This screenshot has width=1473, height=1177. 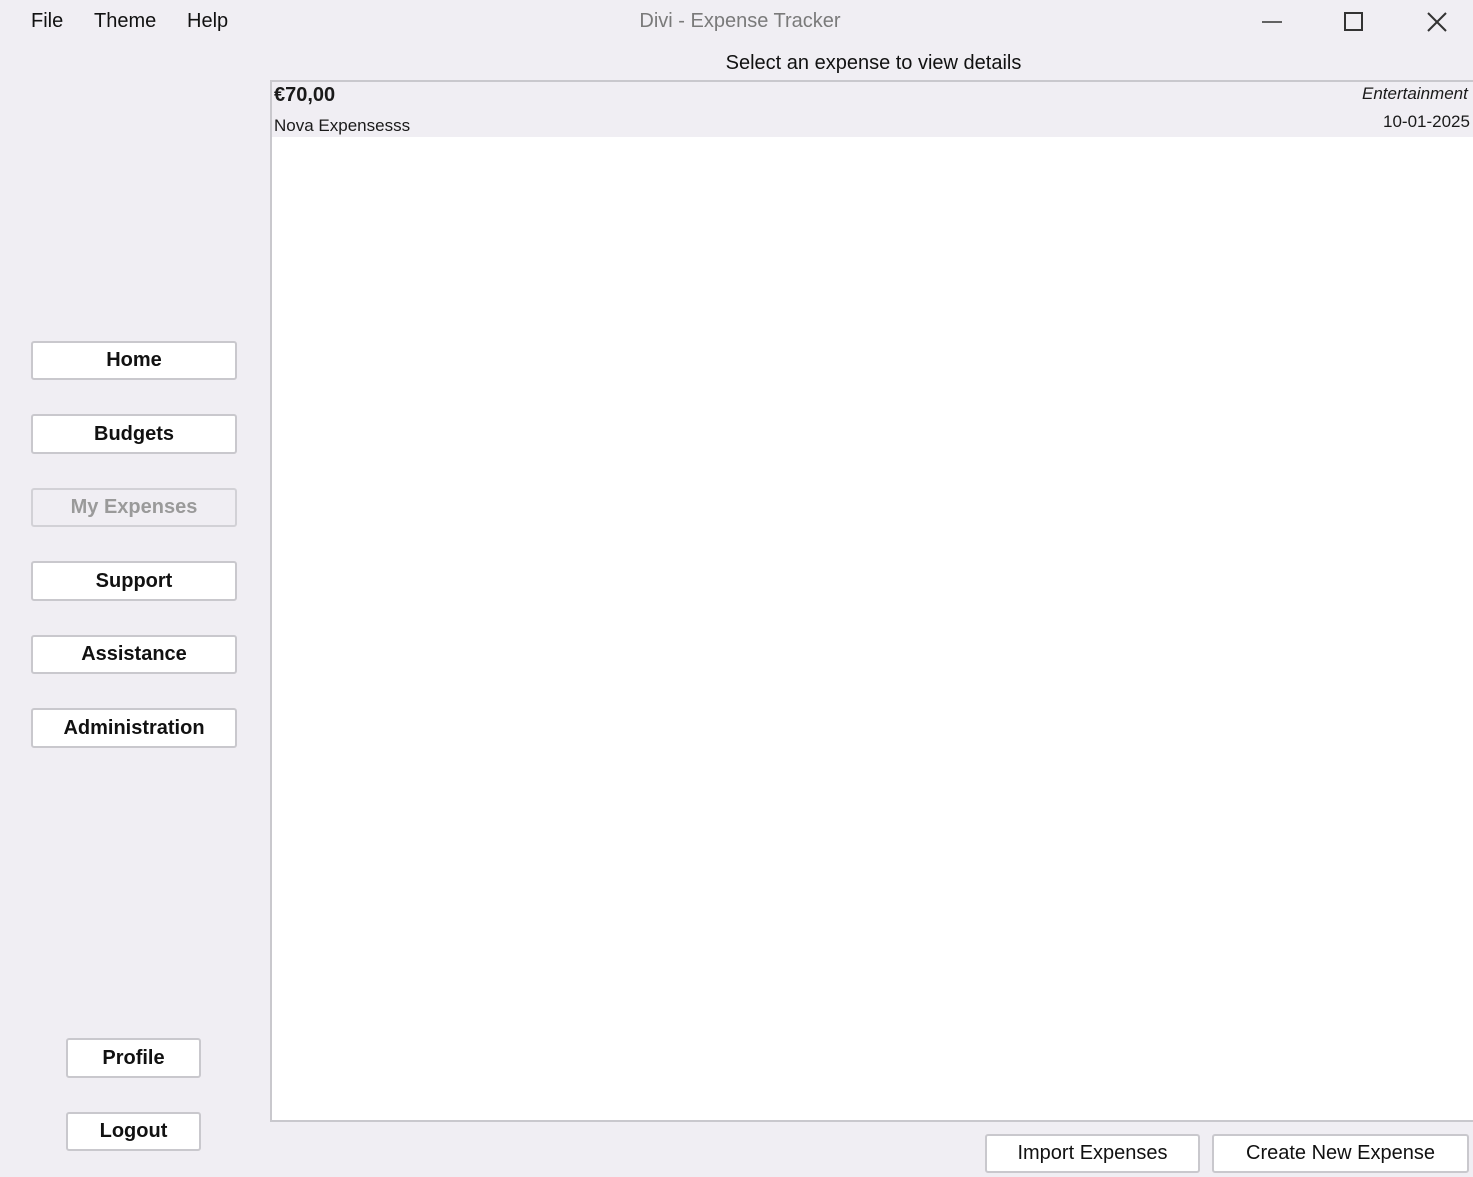 What do you see at coordinates (1426, 121) in the screenshot?
I see `expense-date: 10-01-2025` at bounding box center [1426, 121].